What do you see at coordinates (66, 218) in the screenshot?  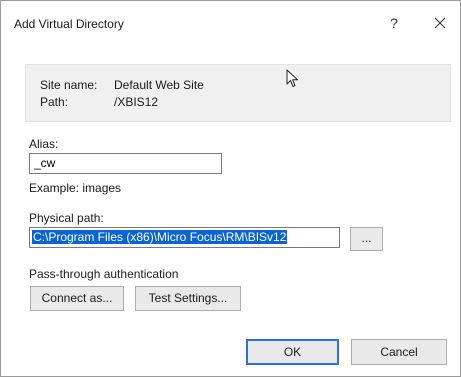 I see `physical-path-label: Physical path:` at bounding box center [66, 218].